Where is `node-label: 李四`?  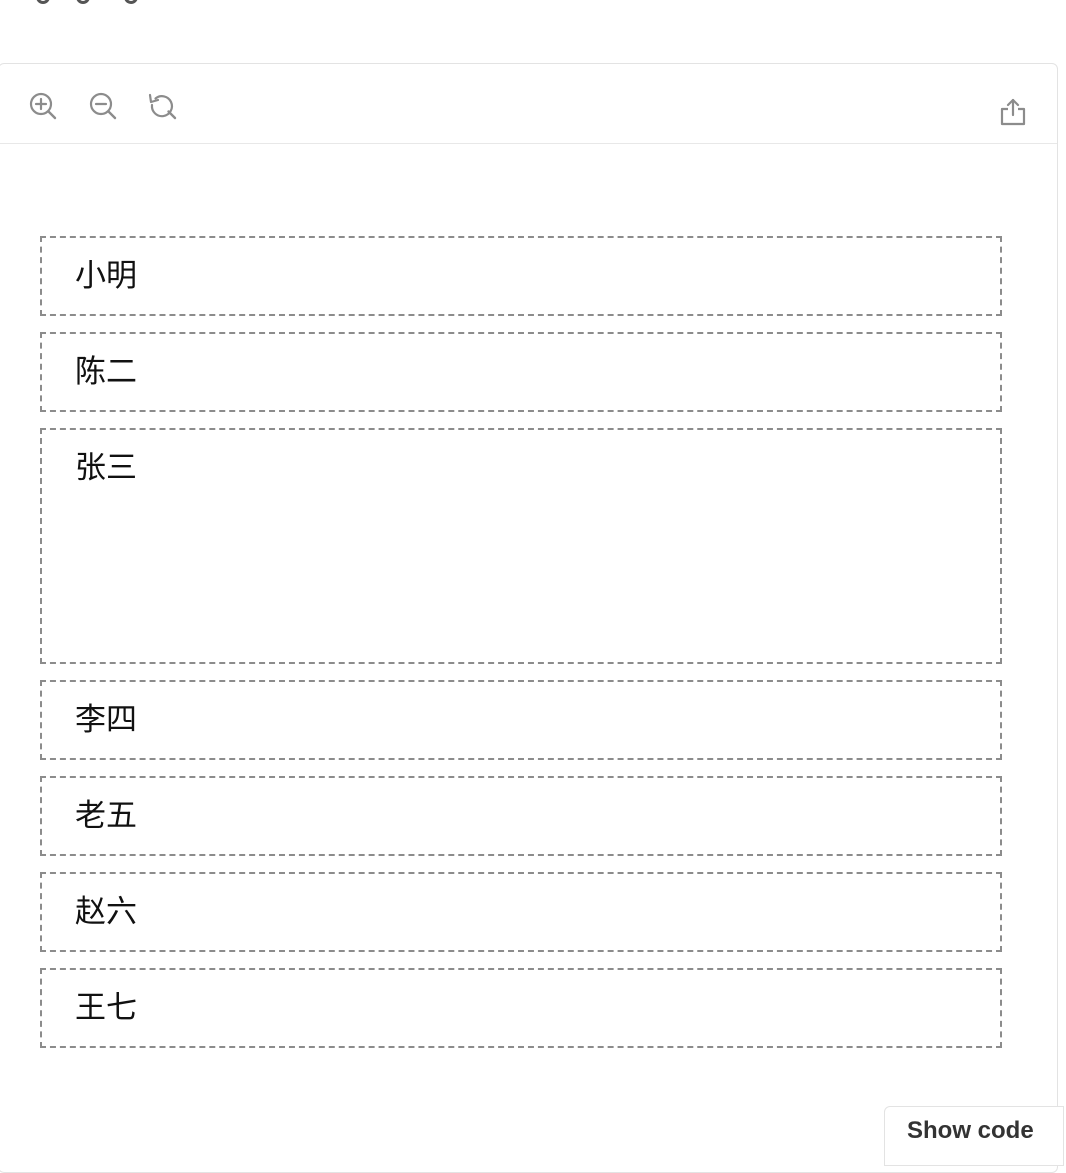 node-label: 李四 is located at coordinates (106, 720).